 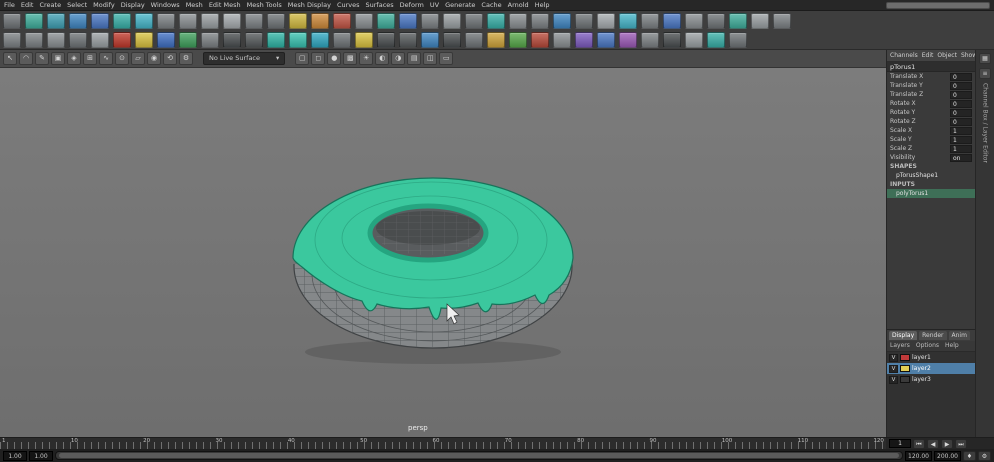 I want to click on extrude-icon, so click(x=342, y=20).